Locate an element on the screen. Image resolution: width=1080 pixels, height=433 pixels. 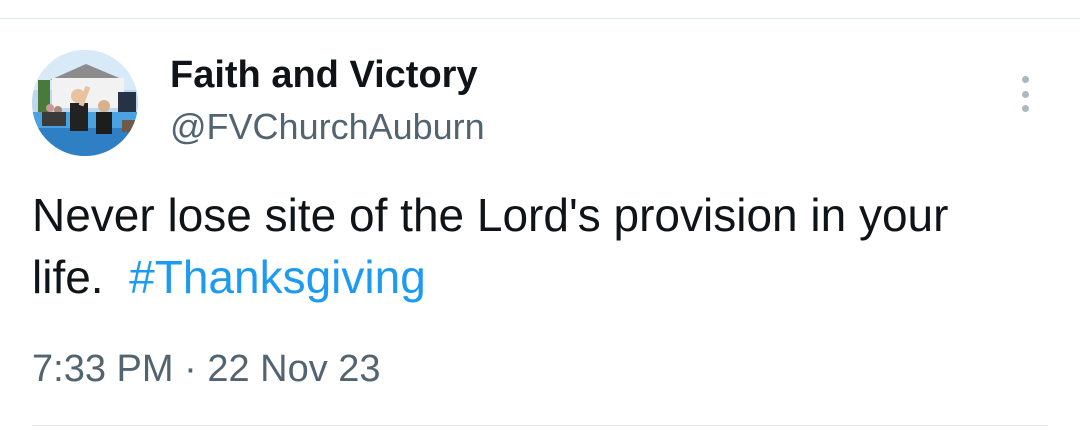
avatar-photo-icon is located at coordinates (85, 103).